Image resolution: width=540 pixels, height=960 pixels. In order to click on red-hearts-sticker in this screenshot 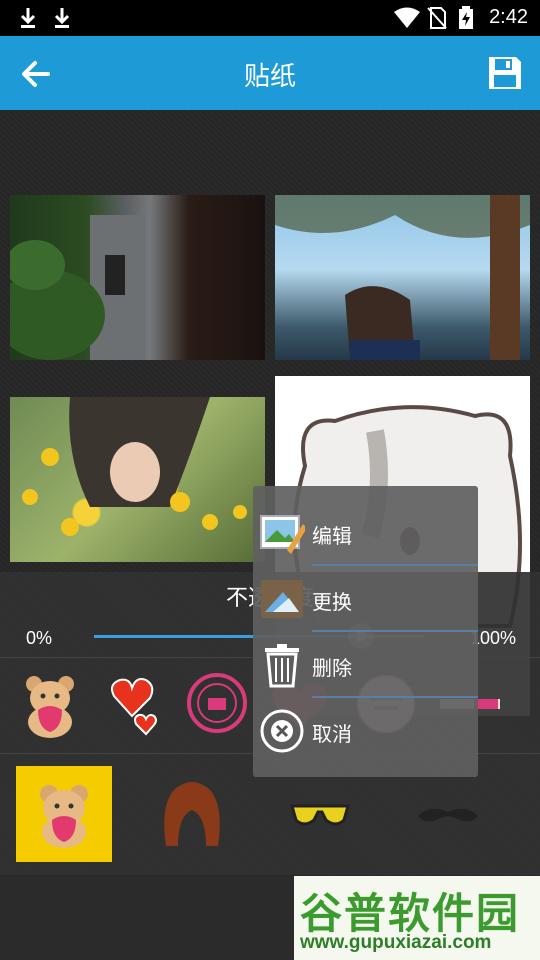, I will do `click(133, 705)`.